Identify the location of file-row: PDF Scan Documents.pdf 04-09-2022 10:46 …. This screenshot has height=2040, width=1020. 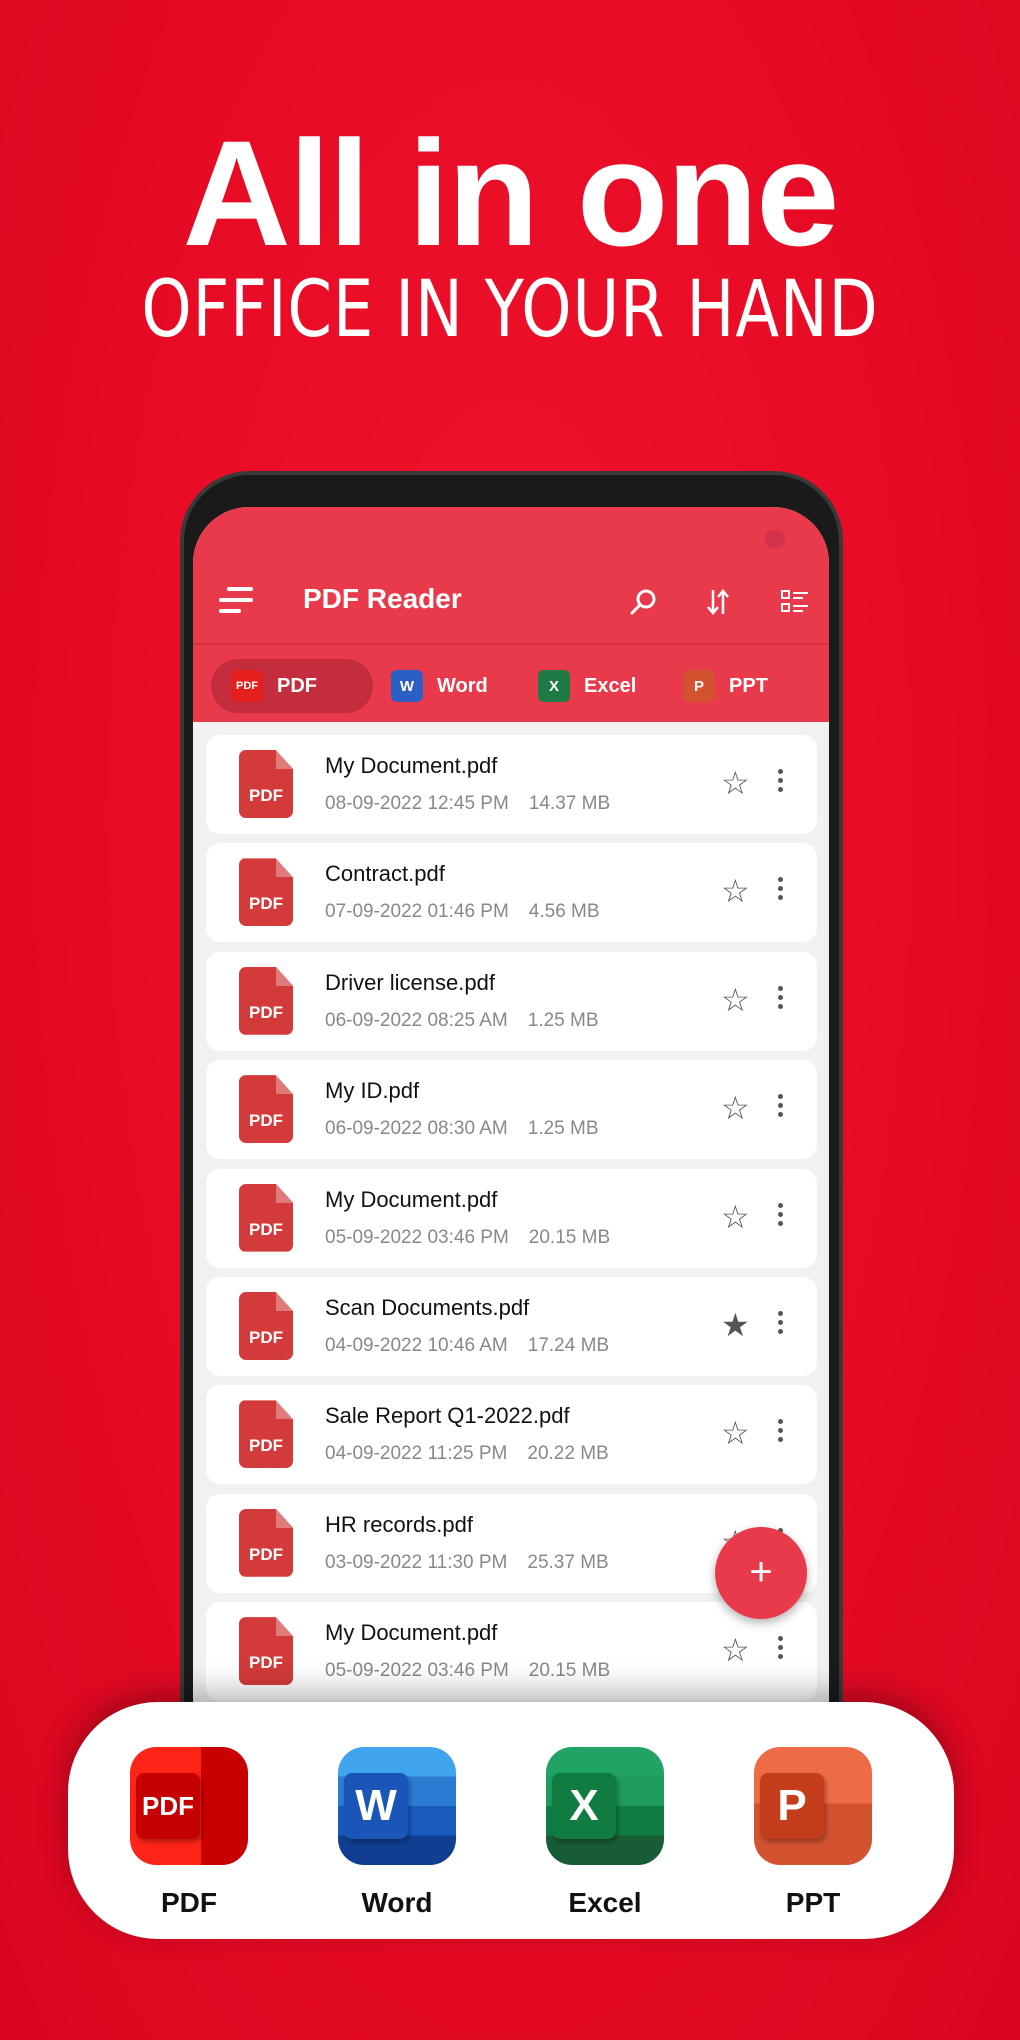
(511, 1326).